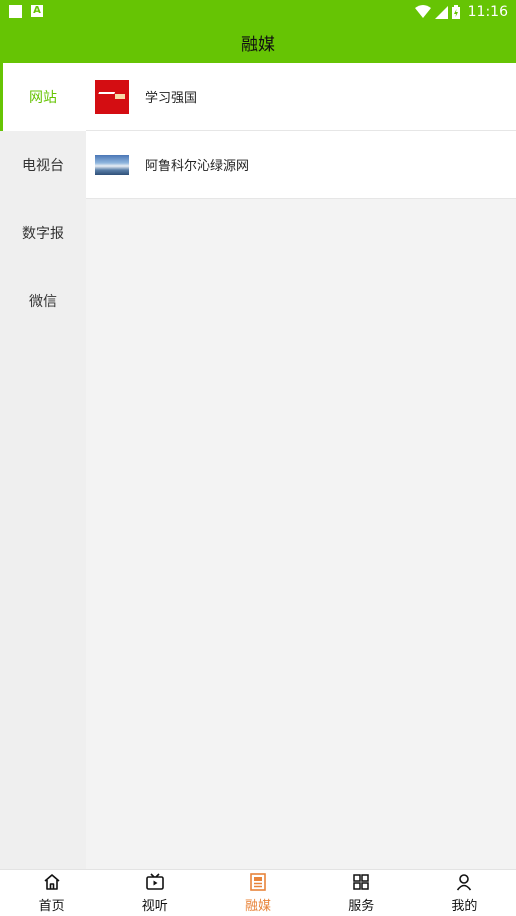  Describe the element at coordinates (464, 893) in the screenshot. I see `tab-mine: 我的` at that location.